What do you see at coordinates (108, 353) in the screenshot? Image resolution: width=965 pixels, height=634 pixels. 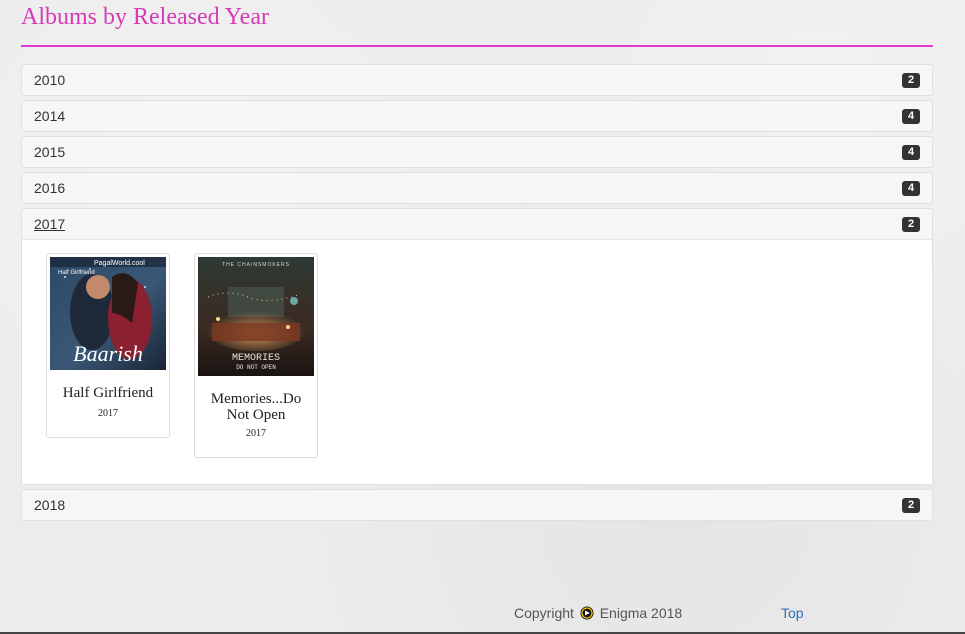 I see `cover-title-text: Baarish` at bounding box center [108, 353].